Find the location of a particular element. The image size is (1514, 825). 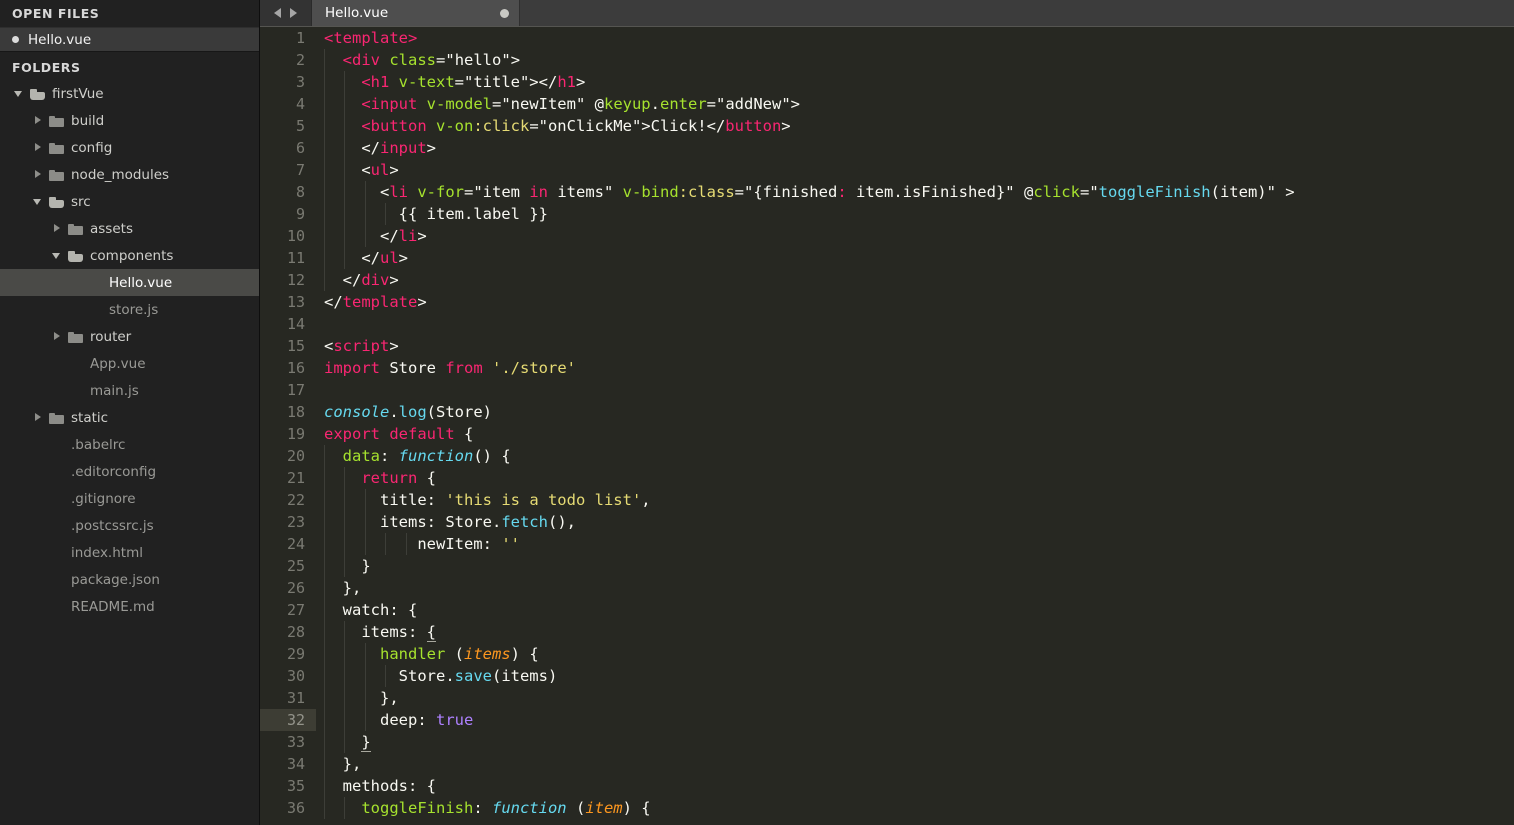

code-line: 10 </li> is located at coordinates (887, 236).